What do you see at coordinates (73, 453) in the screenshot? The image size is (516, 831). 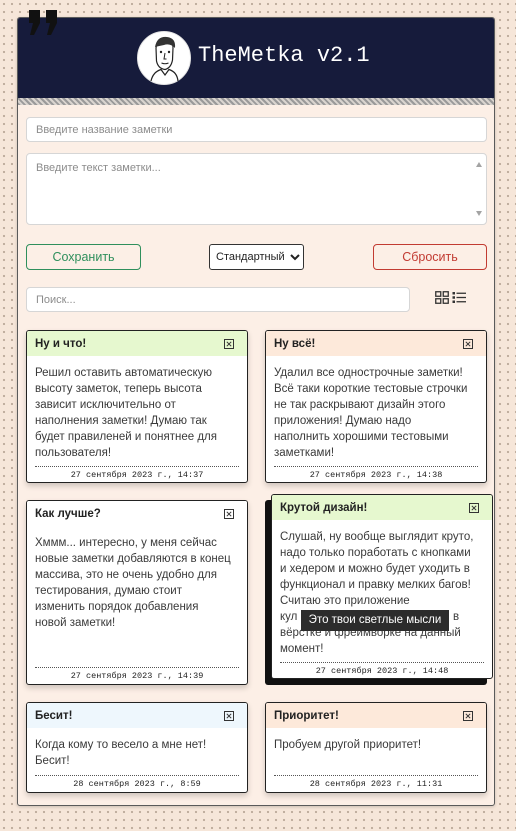 I see `note-text-line: пользователя!` at bounding box center [73, 453].